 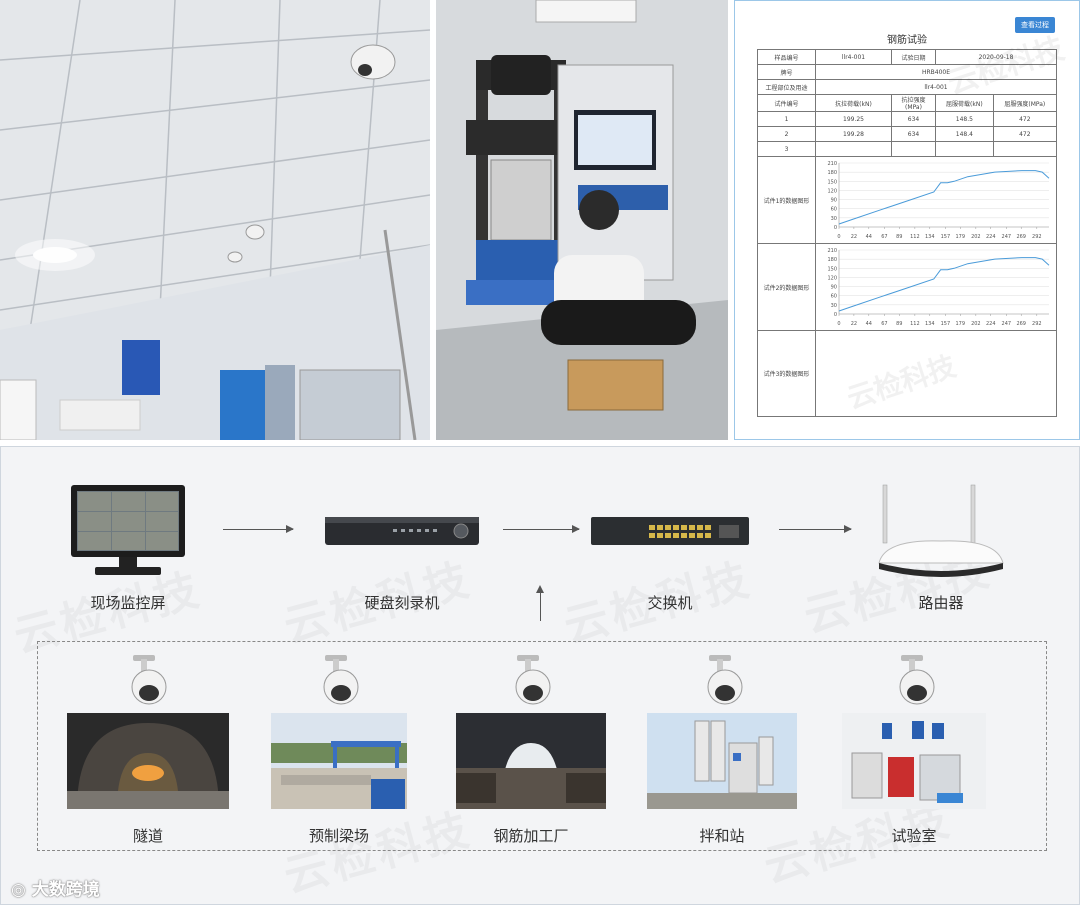 What do you see at coordinates (786, 57) in the screenshot?
I see `label-sample-no: 样品编号` at bounding box center [786, 57].